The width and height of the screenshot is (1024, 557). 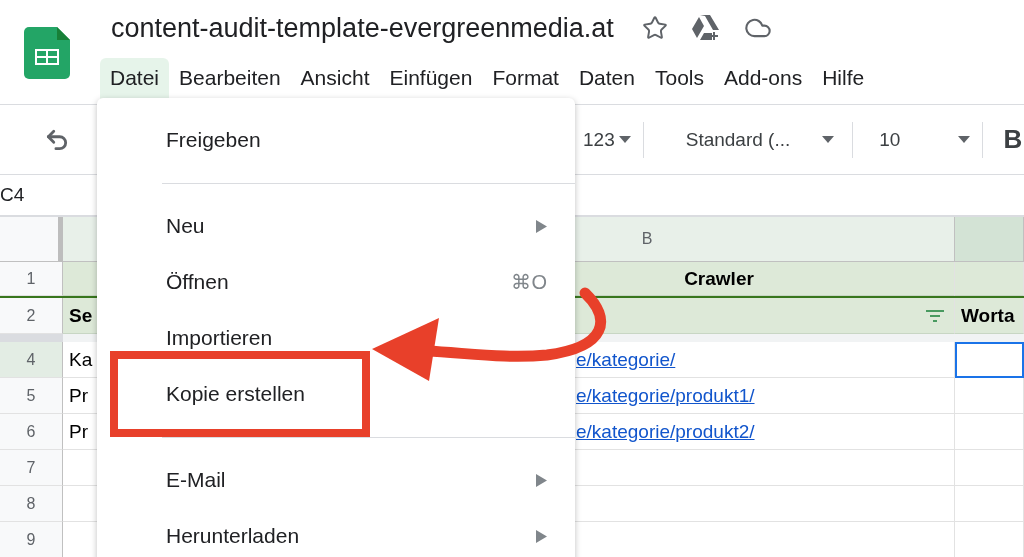 I want to click on shortcut-hint: ⌘O, so click(x=529, y=282).